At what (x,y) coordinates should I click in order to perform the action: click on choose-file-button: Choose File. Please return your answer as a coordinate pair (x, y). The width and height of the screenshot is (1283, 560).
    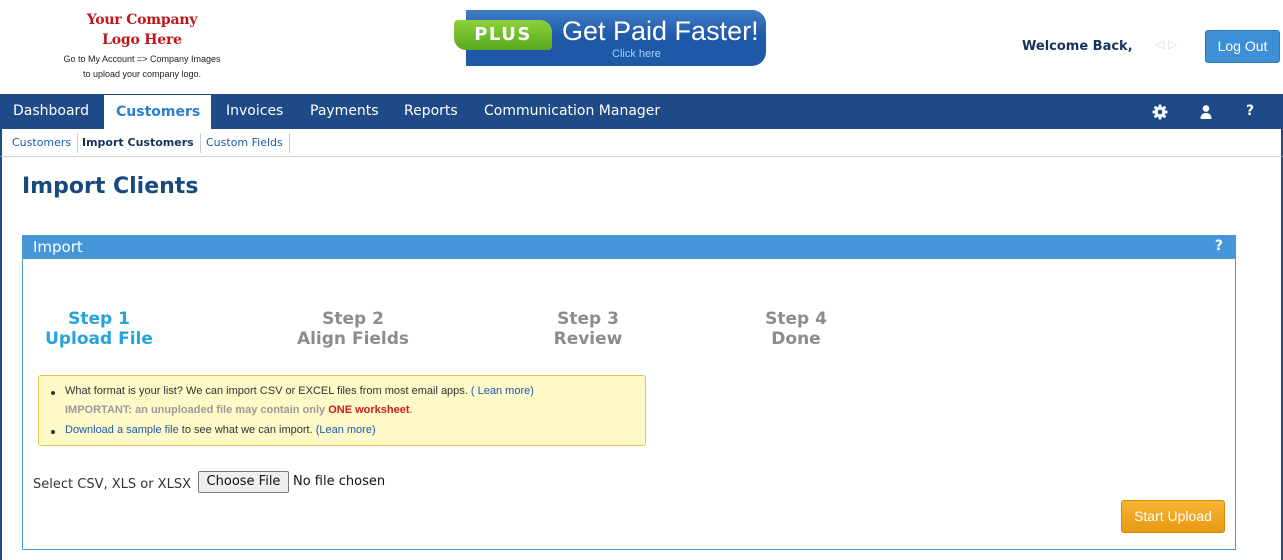
    Looking at the image, I should click on (243, 482).